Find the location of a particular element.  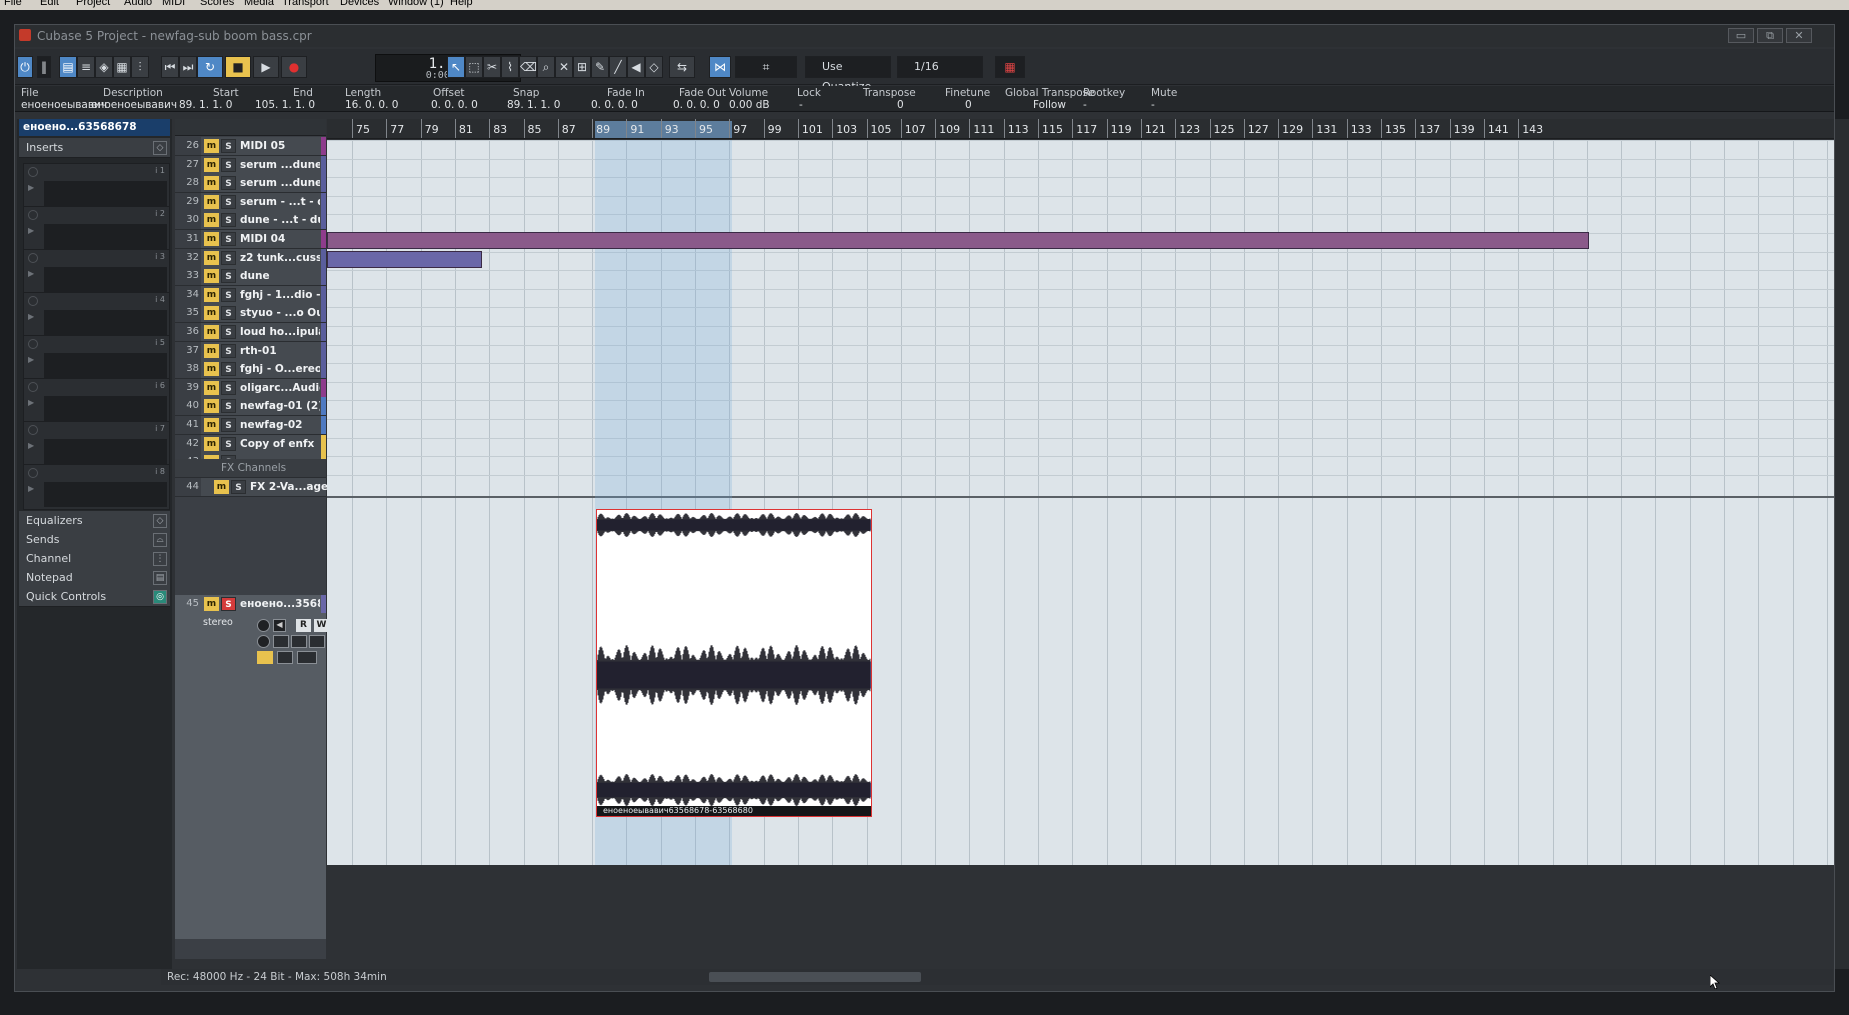

track-row: 32mSz2 tunk...cussive is located at coordinates (250, 258).